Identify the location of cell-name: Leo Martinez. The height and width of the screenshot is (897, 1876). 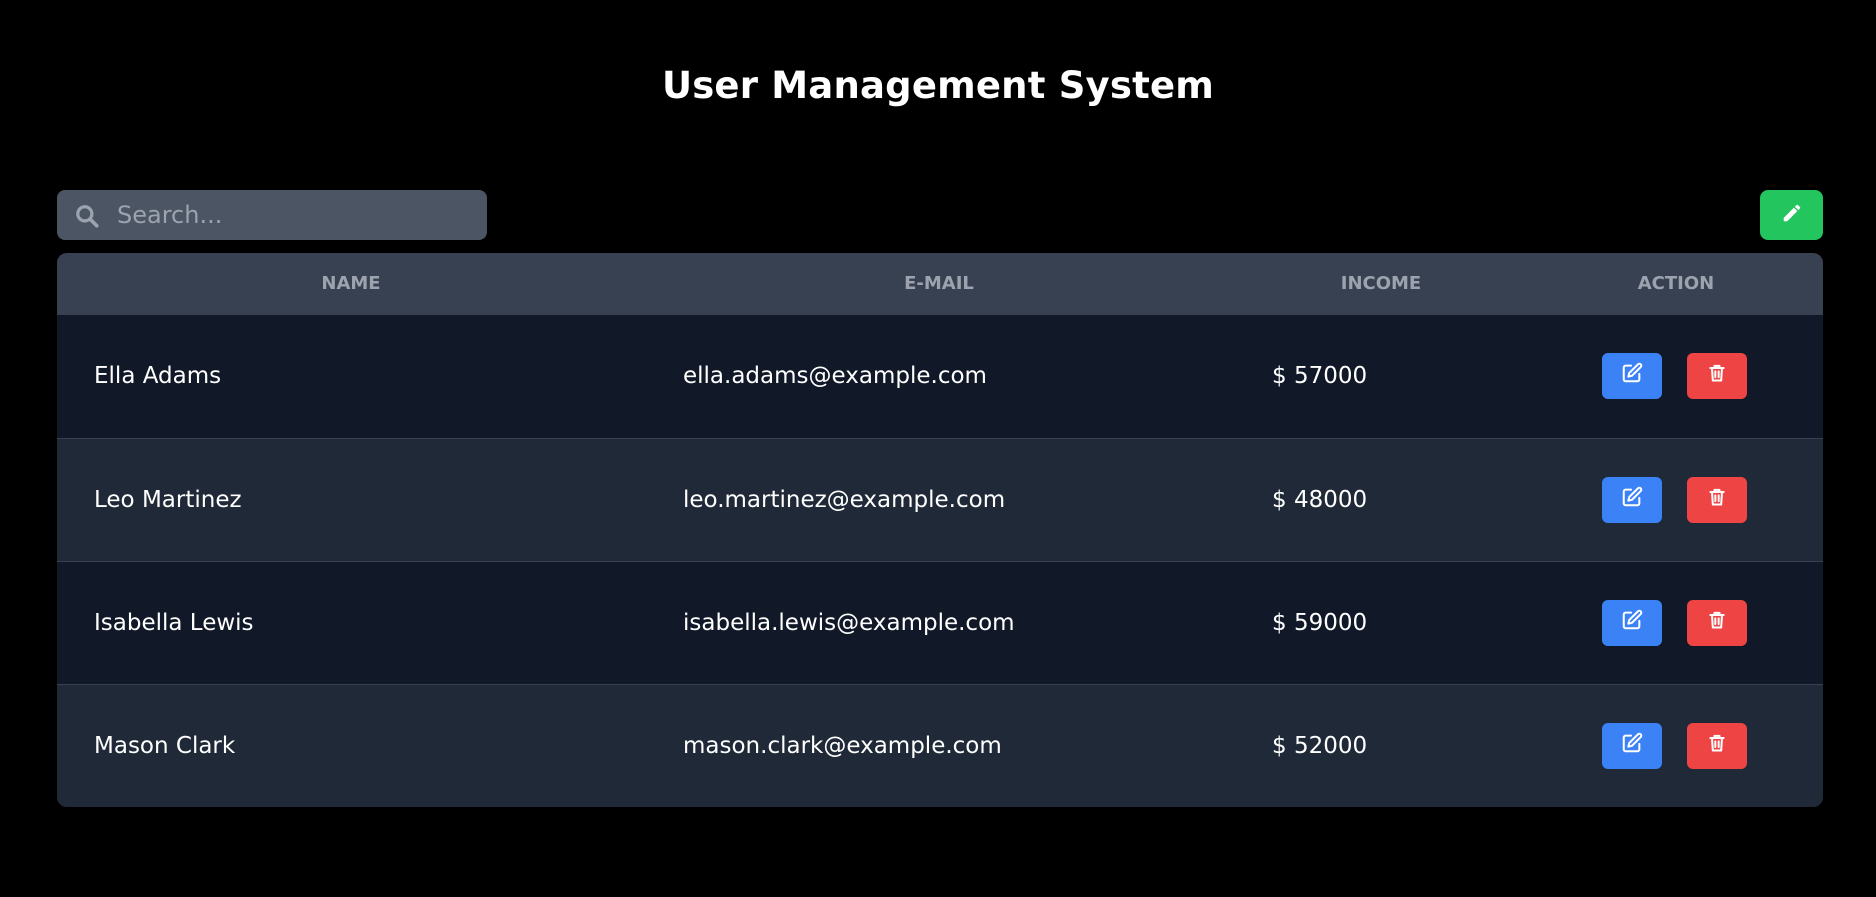
(168, 500).